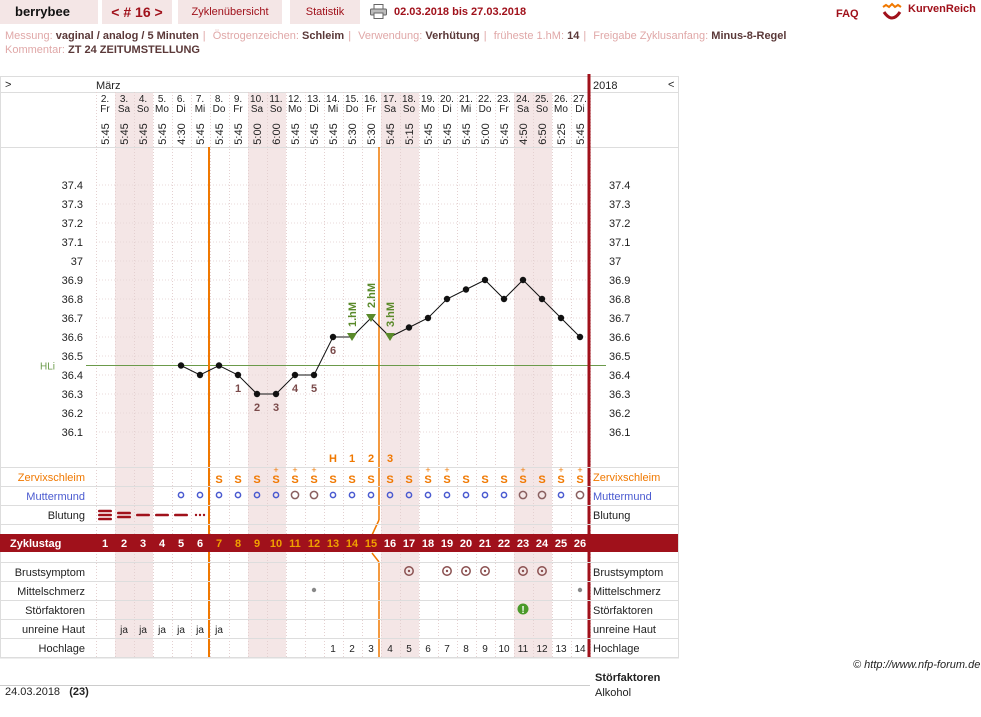 Image resolution: width=981 pixels, height=717 pixels. What do you see at coordinates (49, 12) in the screenshot?
I see `username: berrybee` at bounding box center [49, 12].